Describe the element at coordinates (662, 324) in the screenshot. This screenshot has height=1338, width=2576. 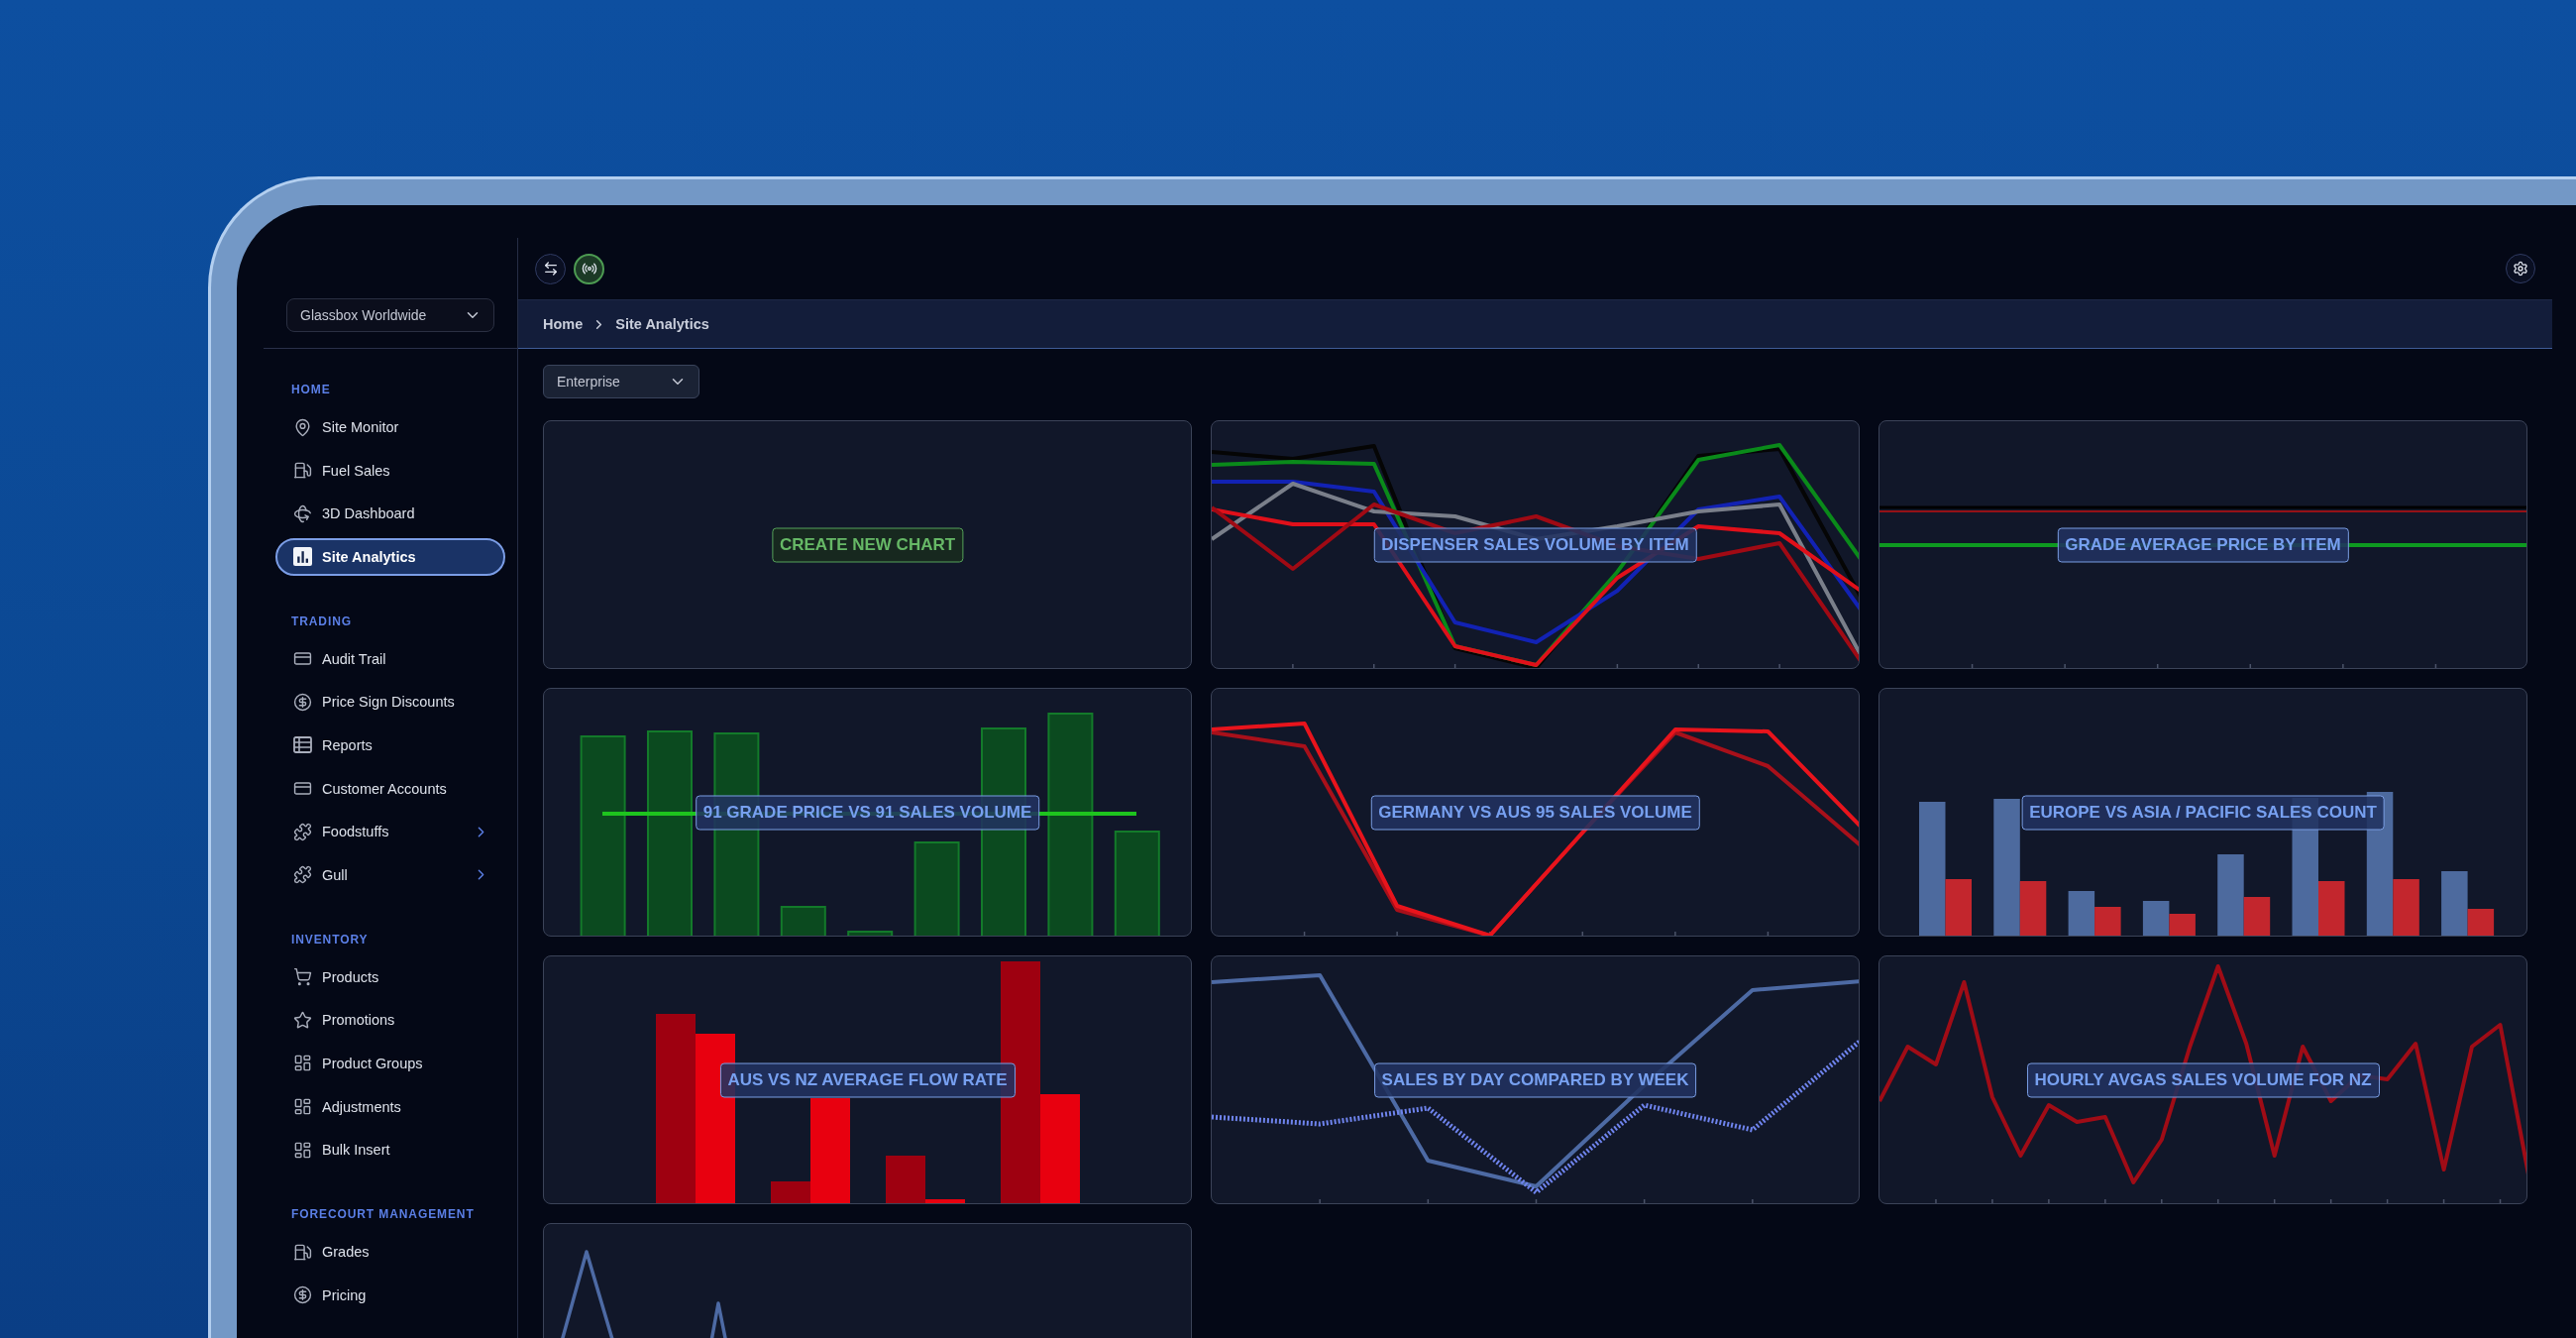
I see `breadcrumb-current: Site Analytics` at that location.